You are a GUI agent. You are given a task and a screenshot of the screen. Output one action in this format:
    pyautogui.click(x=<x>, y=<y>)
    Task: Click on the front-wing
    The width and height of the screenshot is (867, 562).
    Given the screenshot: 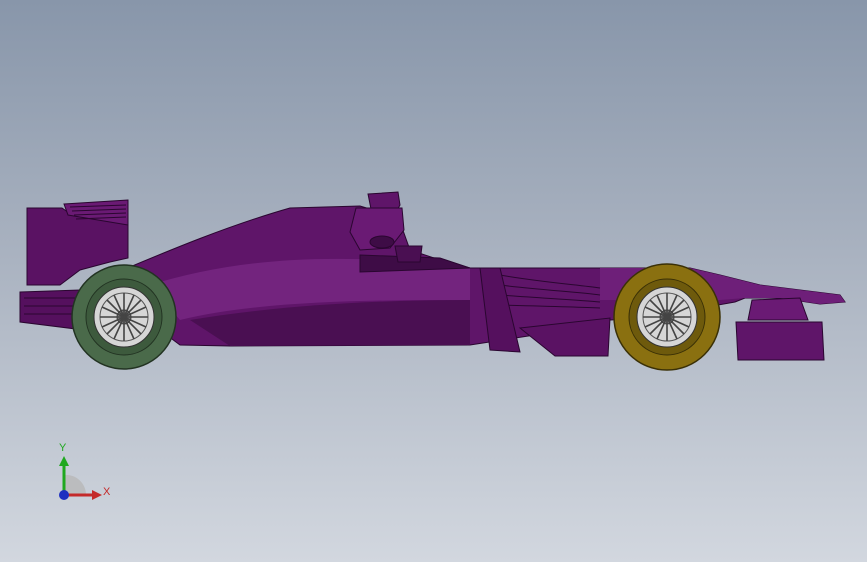 What is the action you would take?
    pyautogui.click(x=780, y=329)
    